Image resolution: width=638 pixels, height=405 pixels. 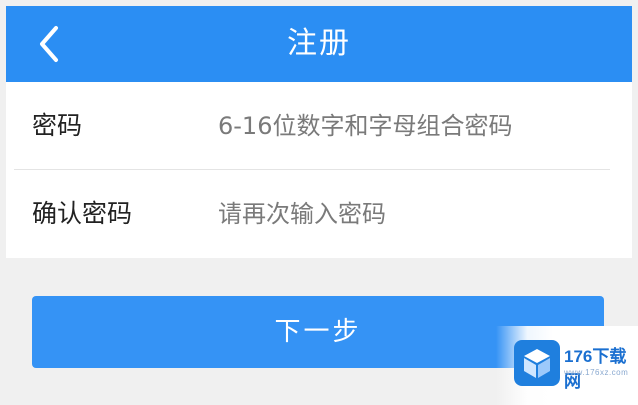 What do you see at coordinates (57, 125) in the screenshot?
I see `password-label: 密码` at bounding box center [57, 125].